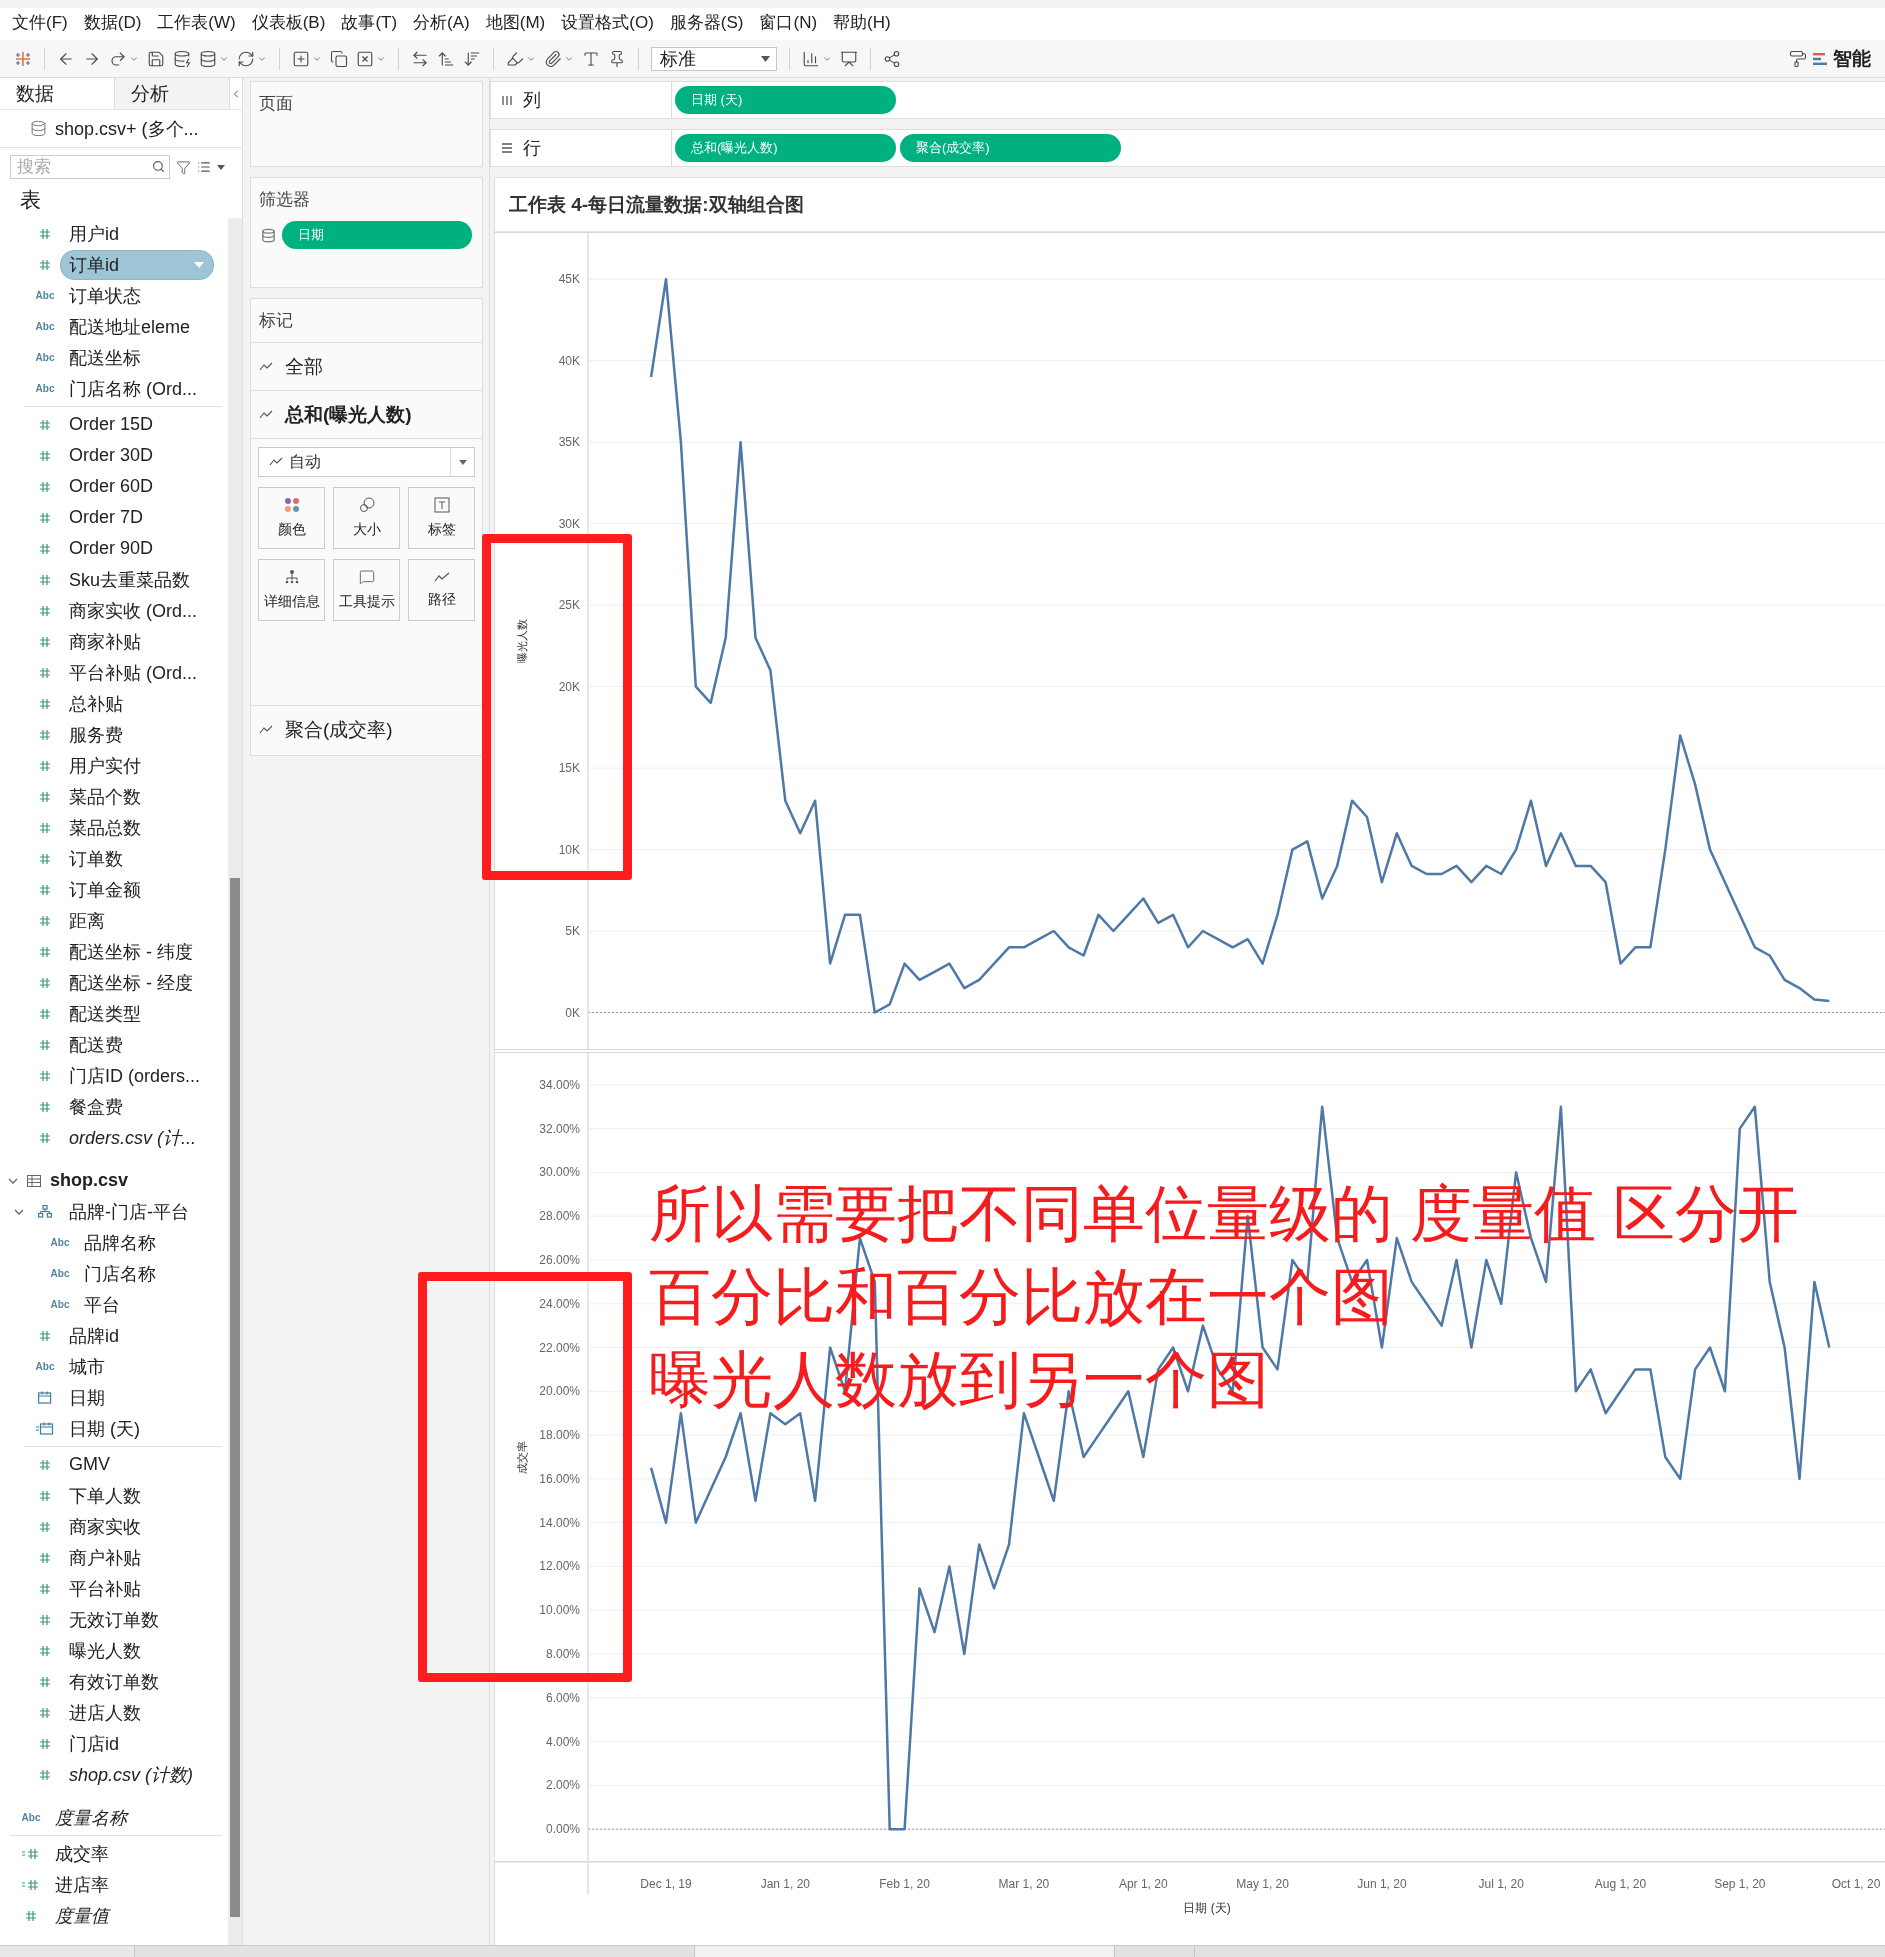 The image size is (1885, 1957). Describe the element at coordinates (1842, 58) in the screenshot. I see `show-me-button: 智能` at that location.